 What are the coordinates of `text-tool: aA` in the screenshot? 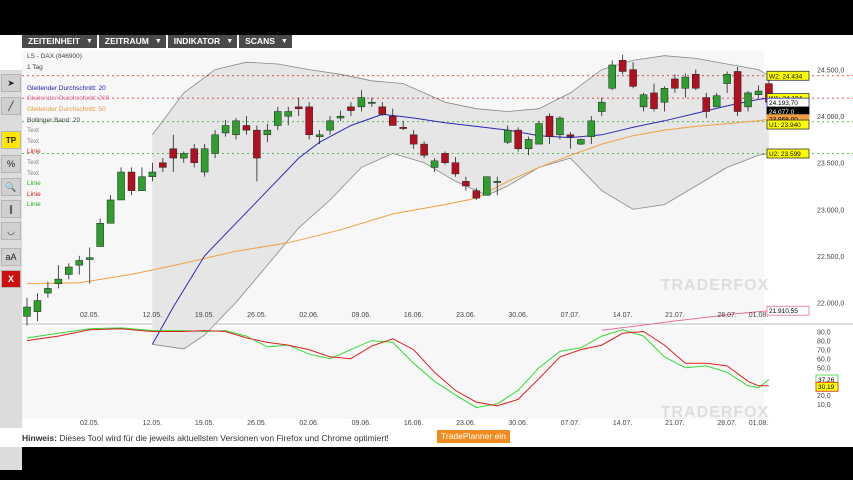 It's located at (11, 257).